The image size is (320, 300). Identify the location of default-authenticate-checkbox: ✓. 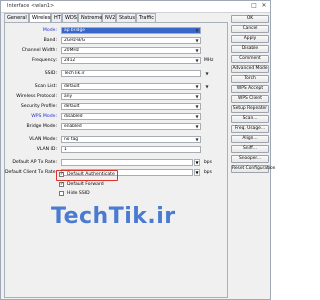
(61, 174).